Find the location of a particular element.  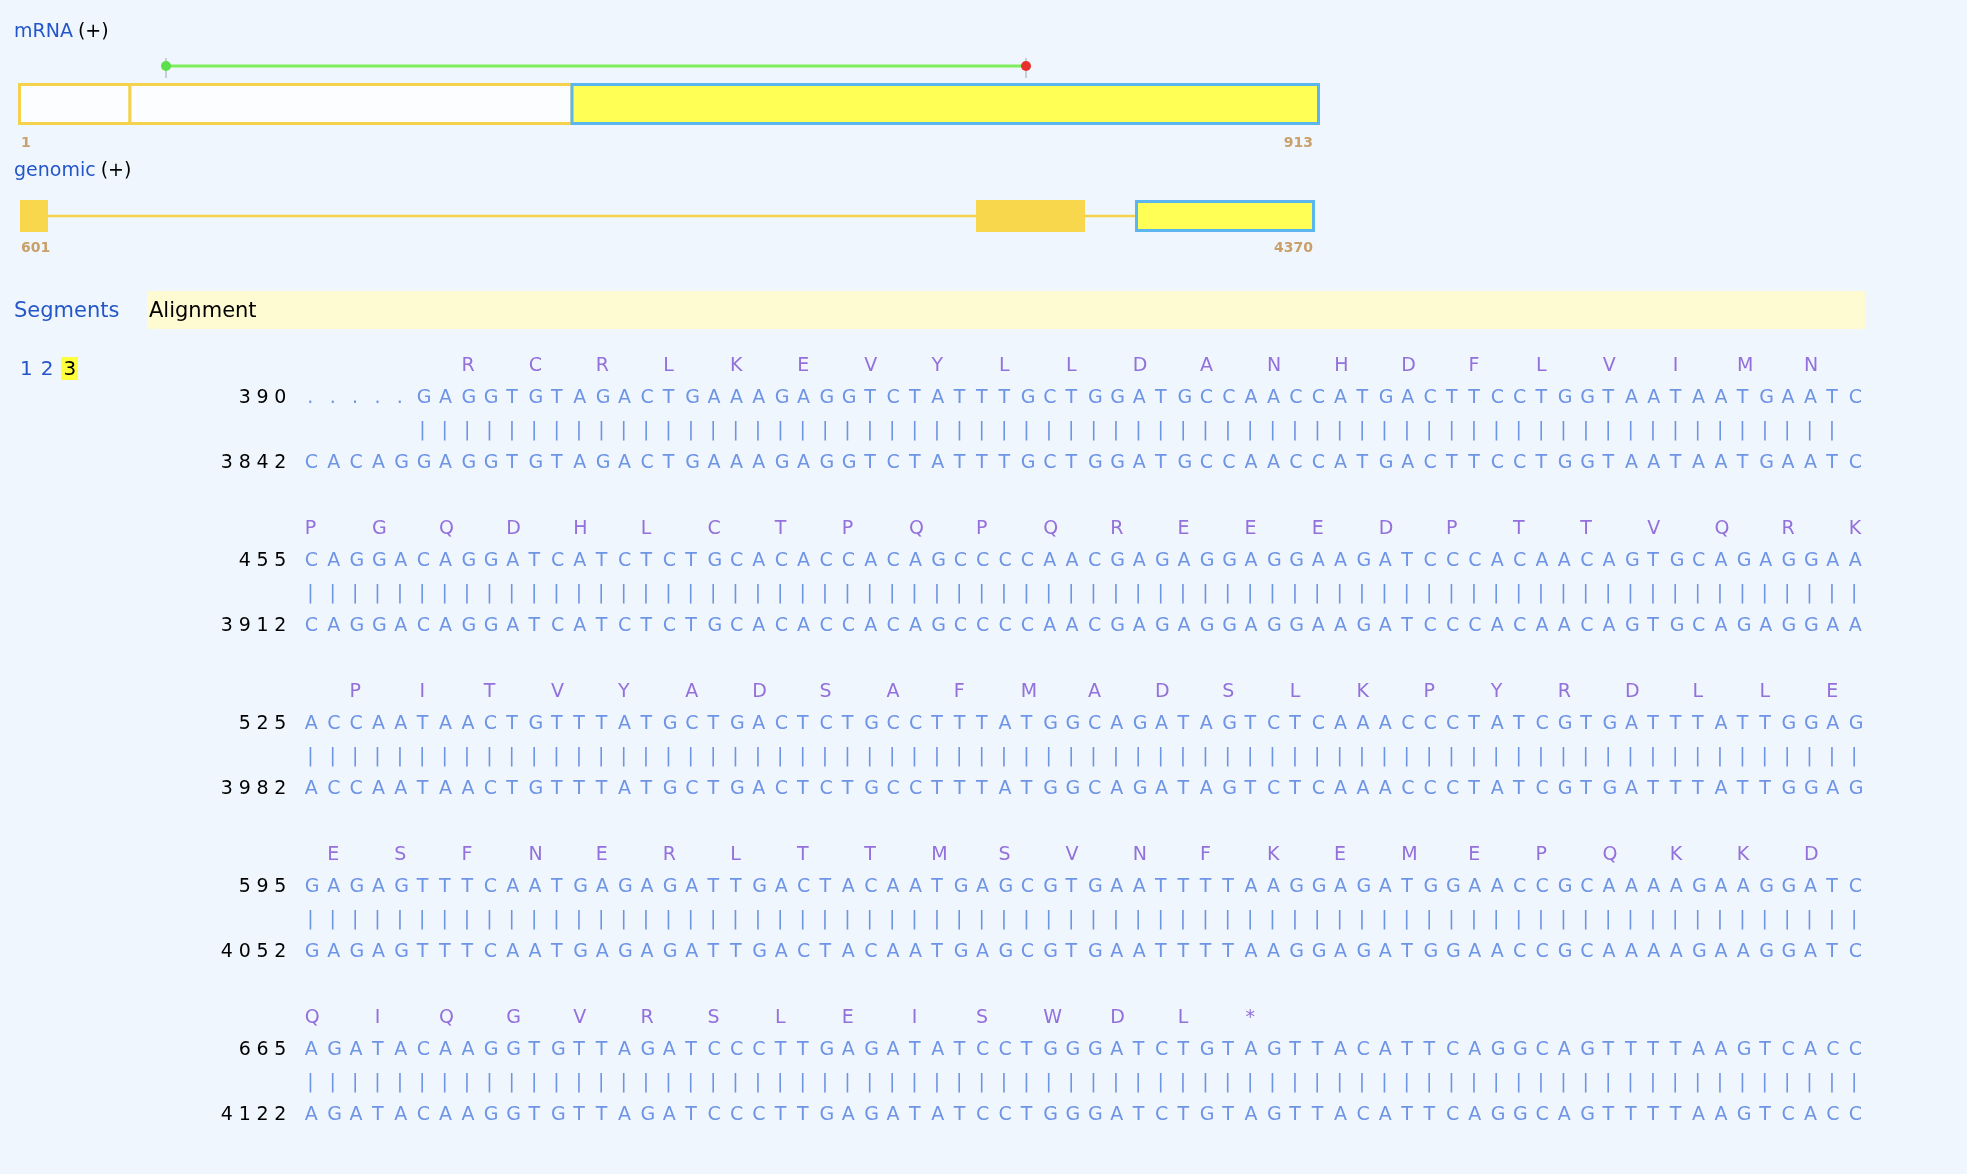

genomic-sequence: A C C A A T A A C T G T T T A T G C T G A C T C T G C C T T T A T G G C A G A T A G T C T C A A A C C C T A T C G T G A T T T A T T G G A G is located at coordinates (1082, 788).